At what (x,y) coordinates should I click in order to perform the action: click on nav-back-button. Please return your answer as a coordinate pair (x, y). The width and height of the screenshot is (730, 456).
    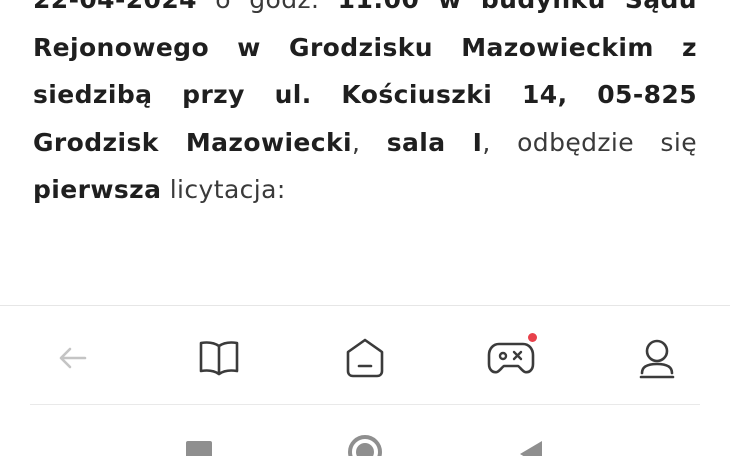
    Looking at the image, I should click on (73, 358).